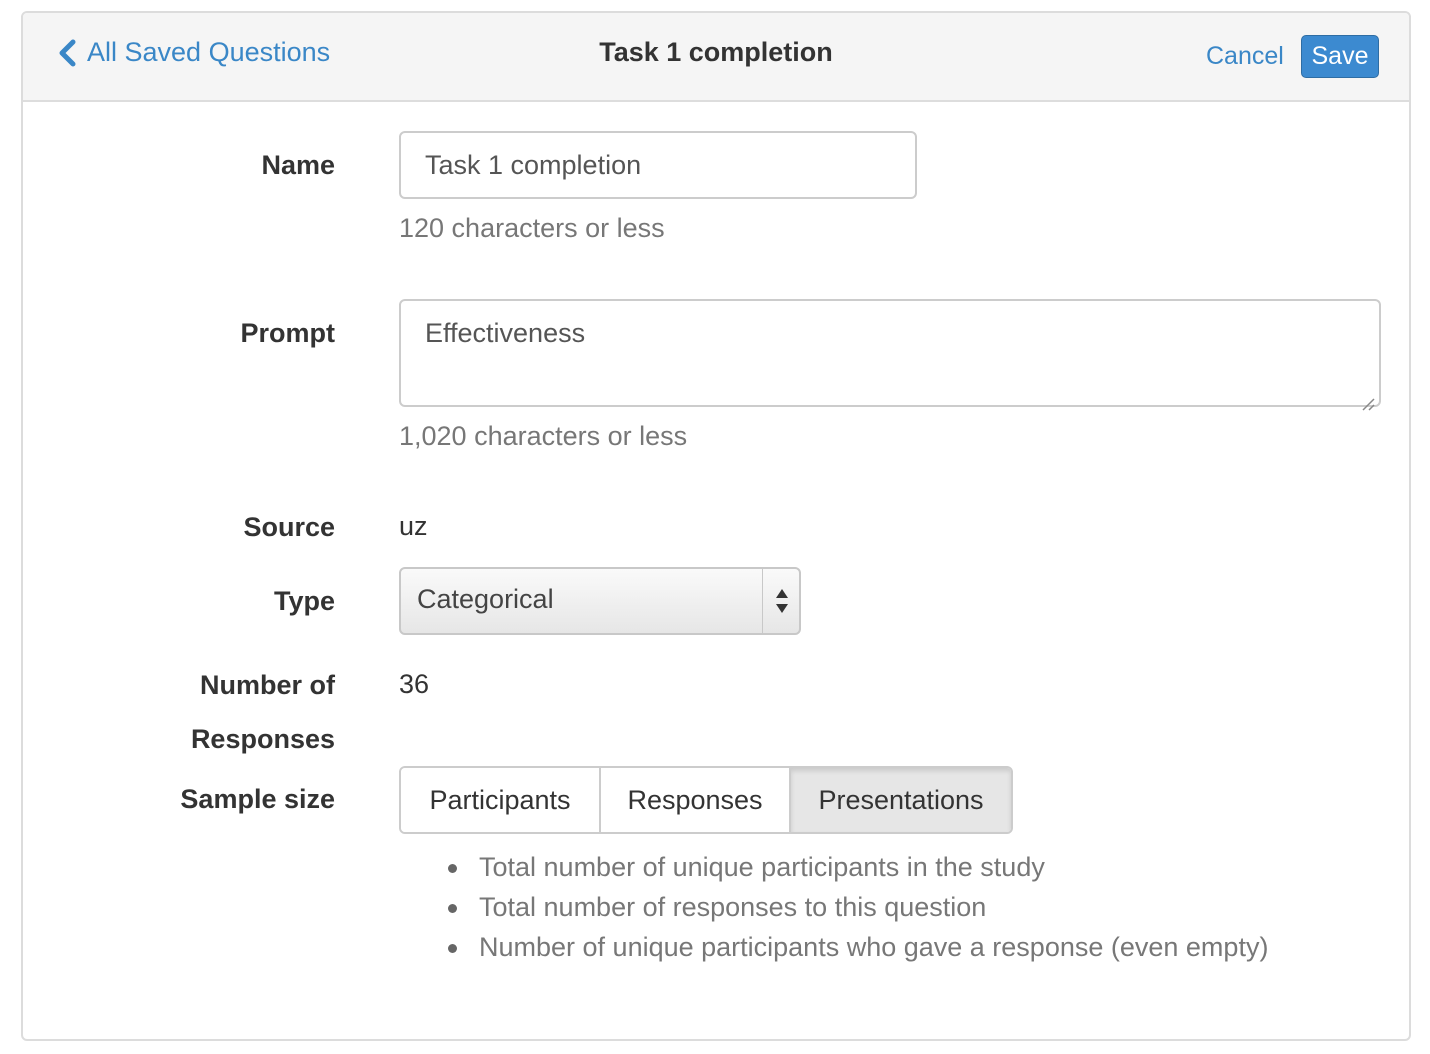 The height and width of the screenshot is (1054, 1430). Describe the element at coordinates (696, 800) in the screenshot. I see `sample-size-responses-button: Responses` at that location.